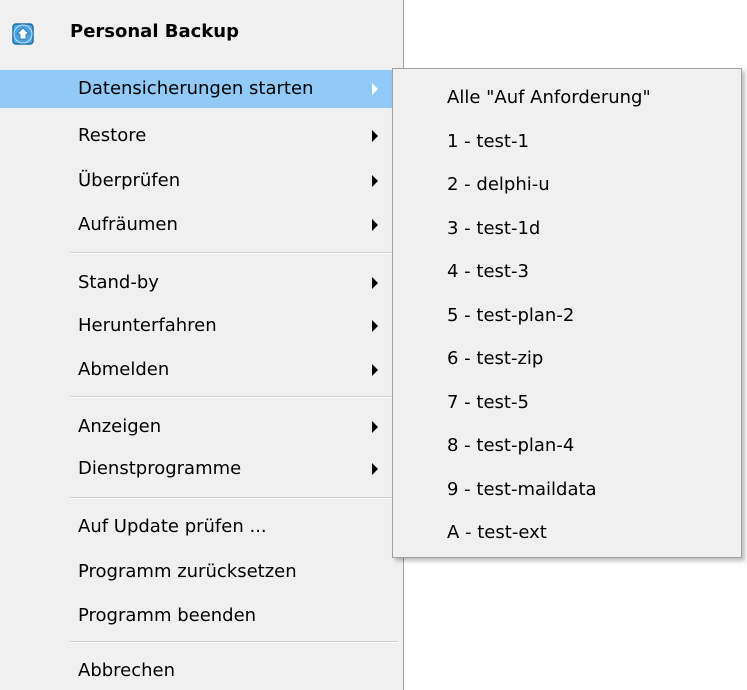 The image size is (747, 690). I want to click on menu-header: Personal Backup, so click(201, 32).